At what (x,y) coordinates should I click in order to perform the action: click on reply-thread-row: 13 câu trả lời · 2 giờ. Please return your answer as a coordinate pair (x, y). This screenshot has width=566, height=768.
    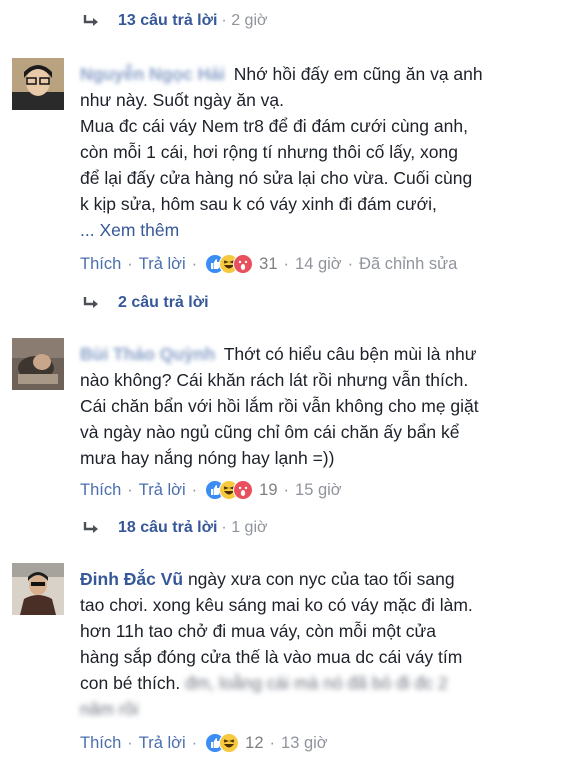
    Looking at the image, I should click on (174, 21).